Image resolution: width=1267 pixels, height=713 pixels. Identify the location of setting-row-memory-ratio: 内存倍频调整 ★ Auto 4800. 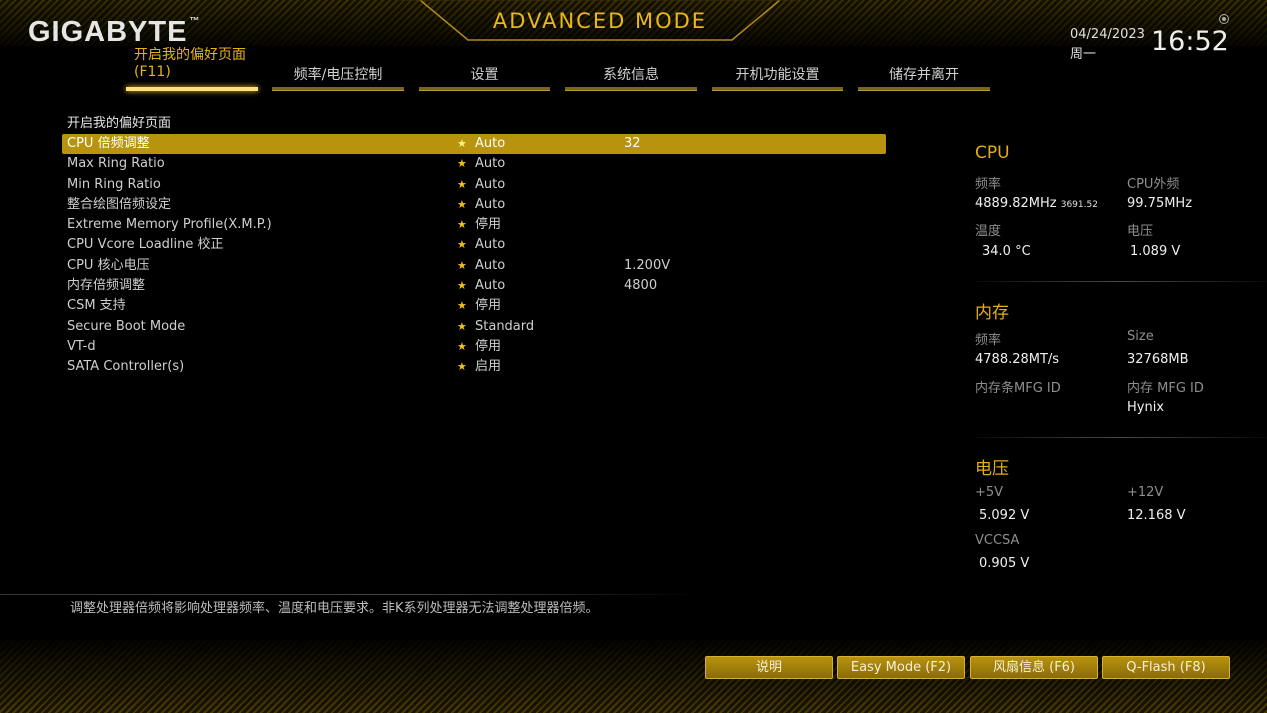
(474, 286).